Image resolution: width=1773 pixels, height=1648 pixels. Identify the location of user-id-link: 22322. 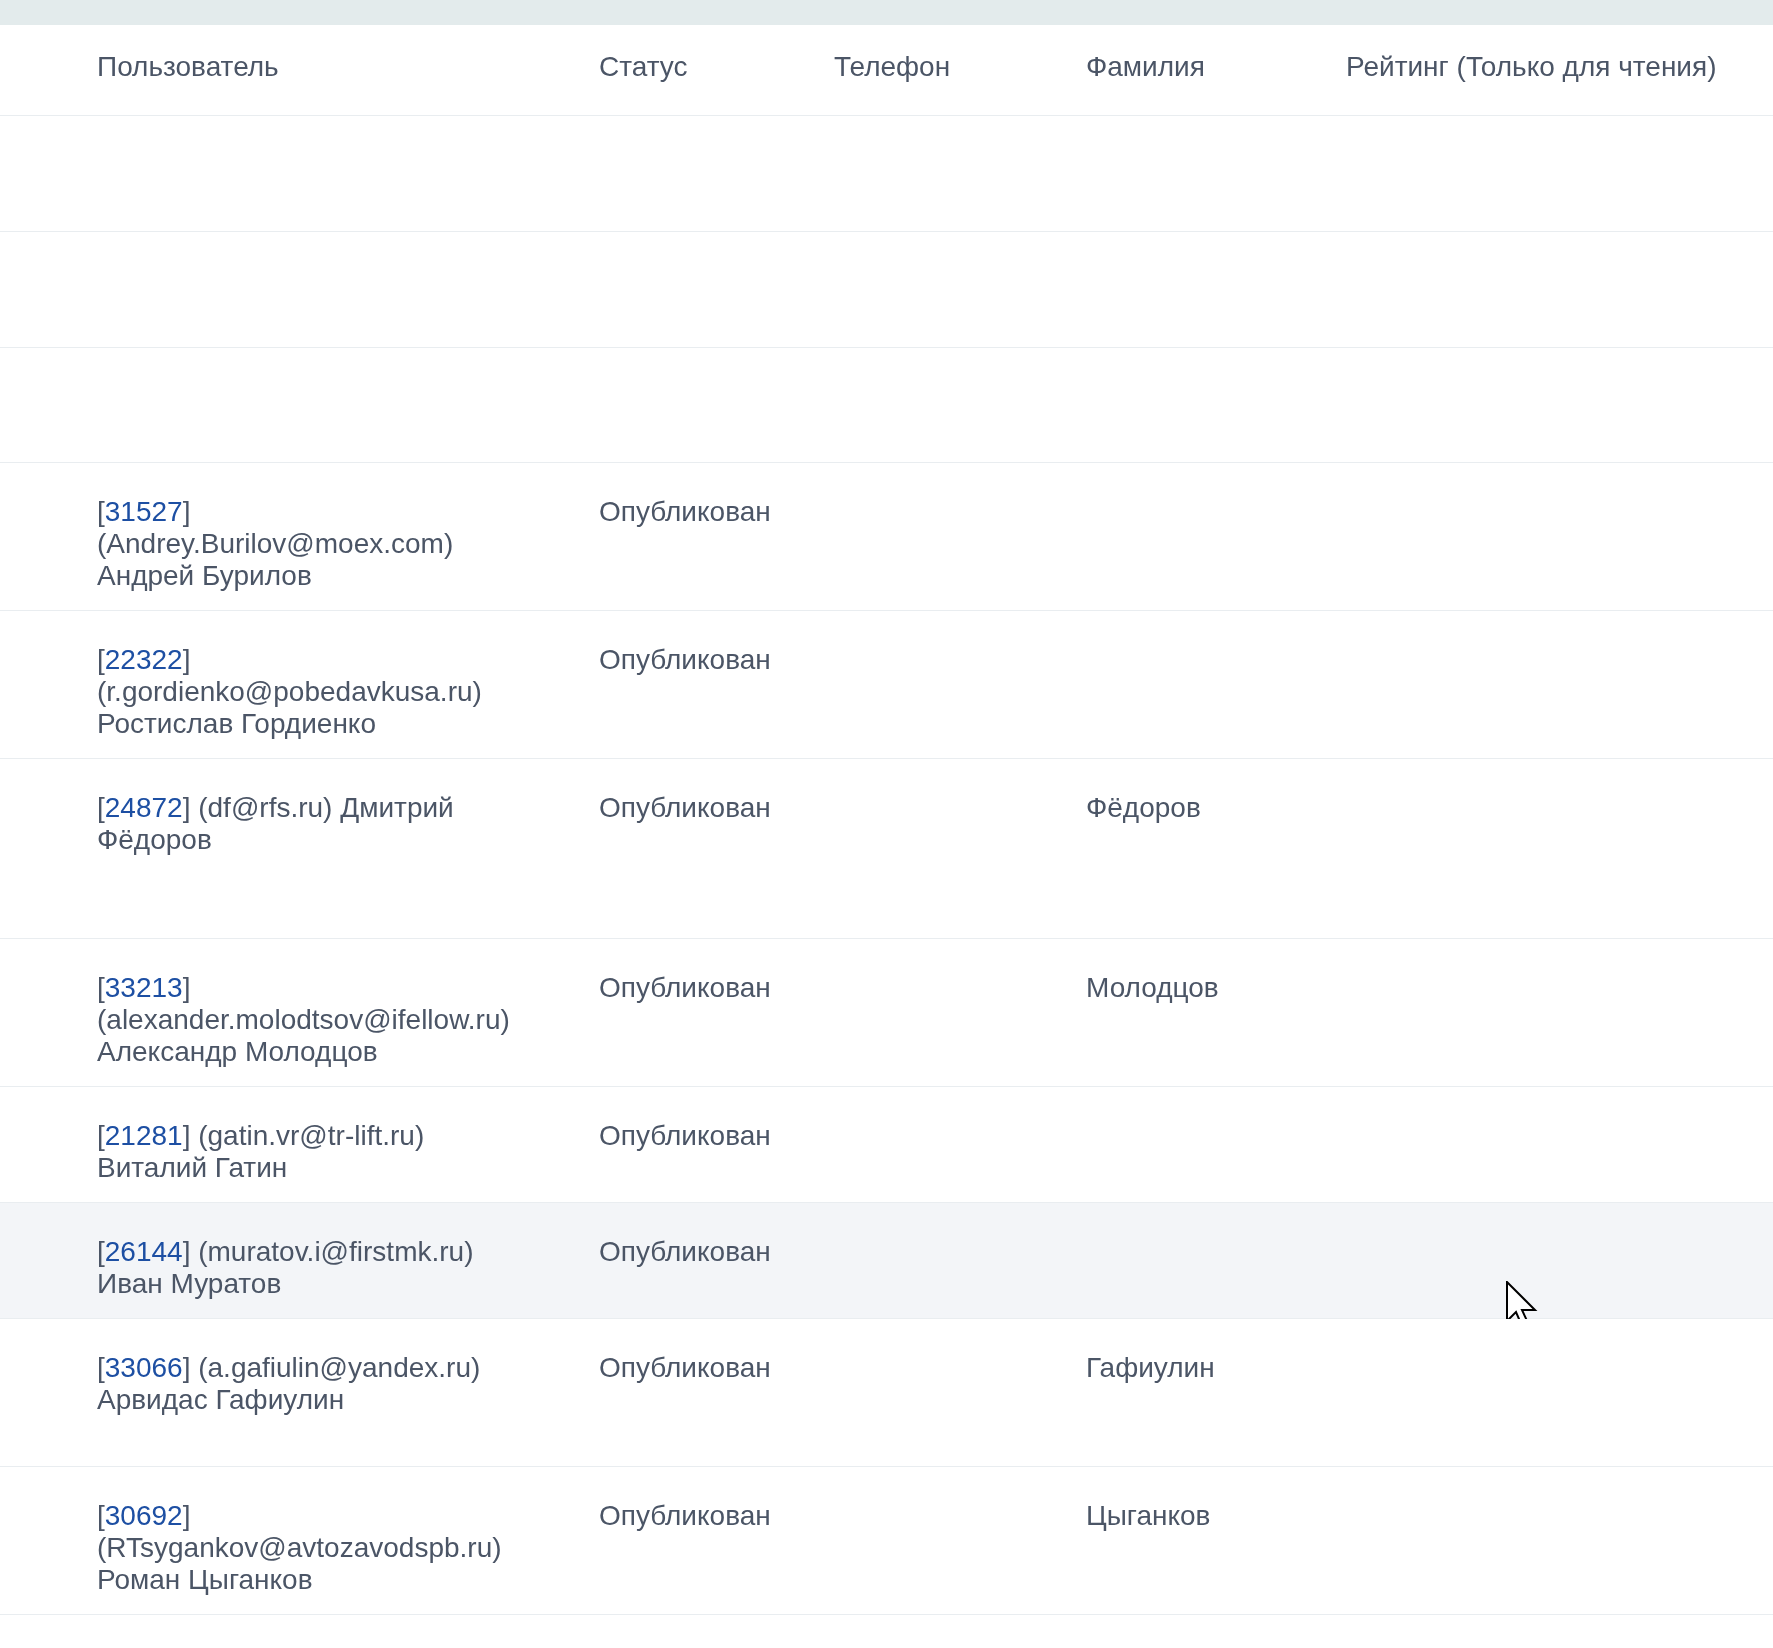
(143, 659).